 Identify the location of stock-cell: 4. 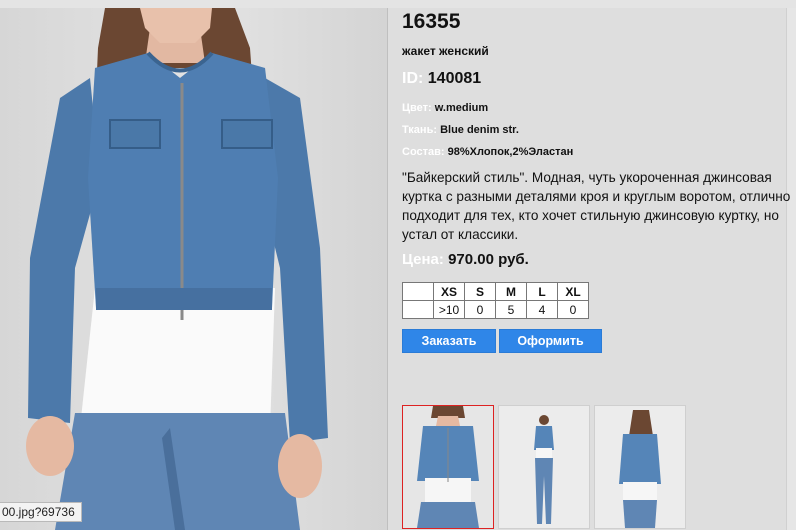
(542, 309).